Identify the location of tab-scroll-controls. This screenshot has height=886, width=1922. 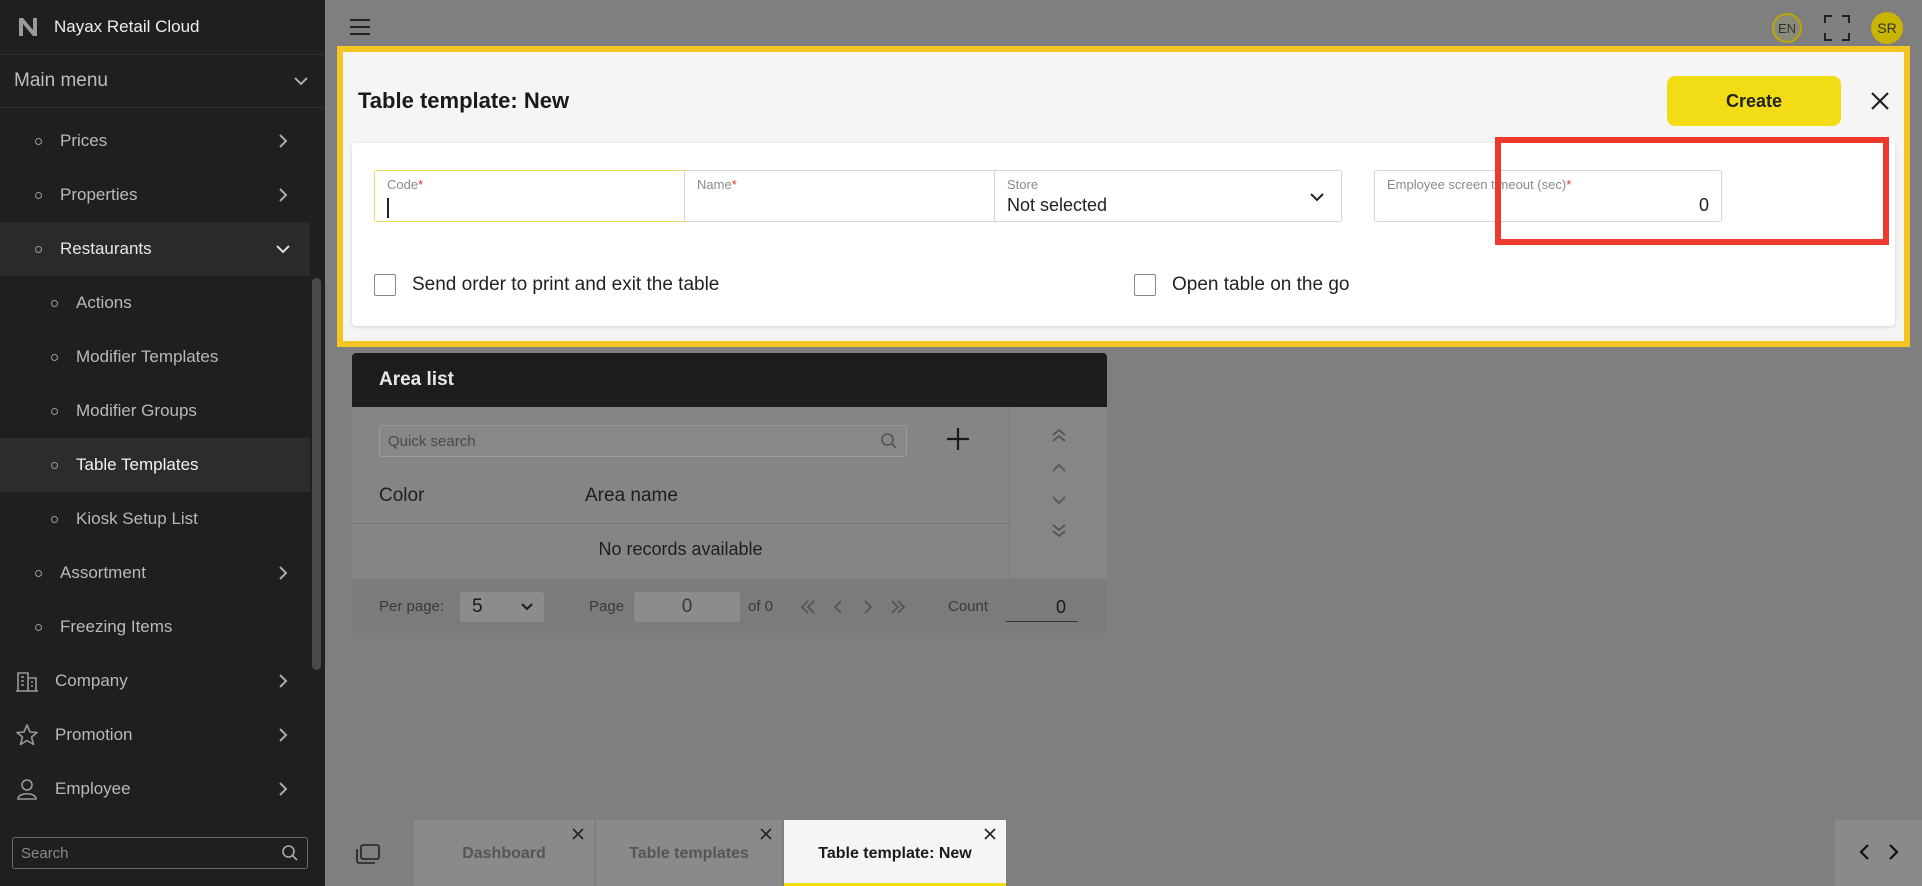
(1878, 853).